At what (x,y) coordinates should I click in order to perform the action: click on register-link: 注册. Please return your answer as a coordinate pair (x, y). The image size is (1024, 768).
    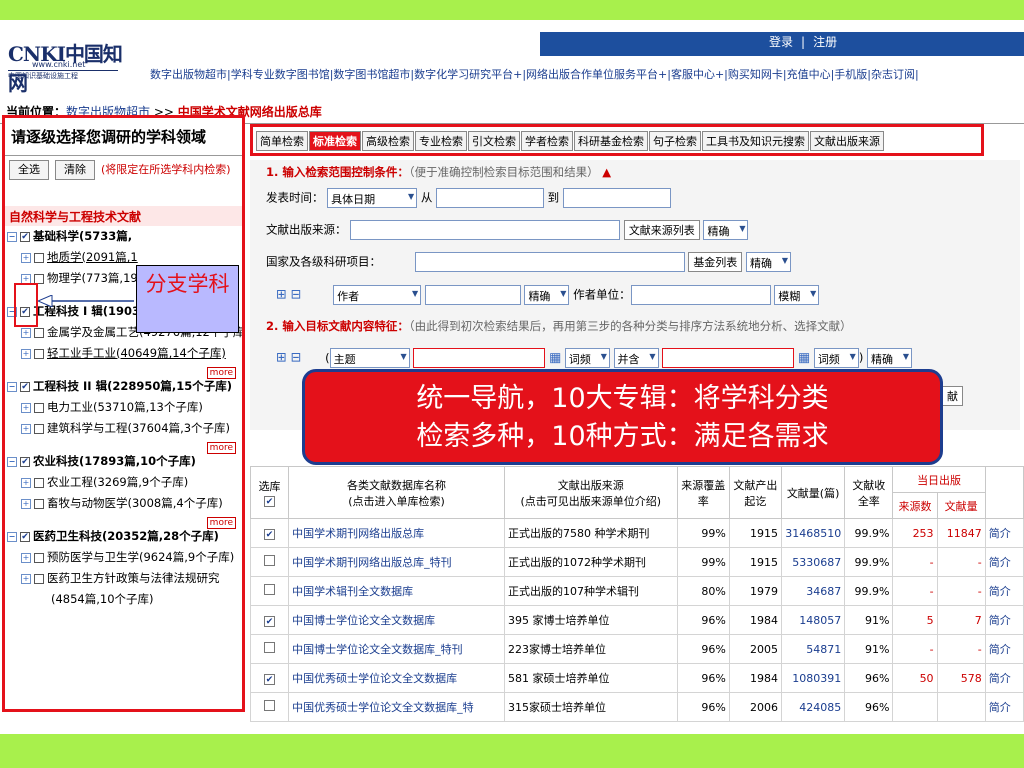
    Looking at the image, I should click on (825, 42).